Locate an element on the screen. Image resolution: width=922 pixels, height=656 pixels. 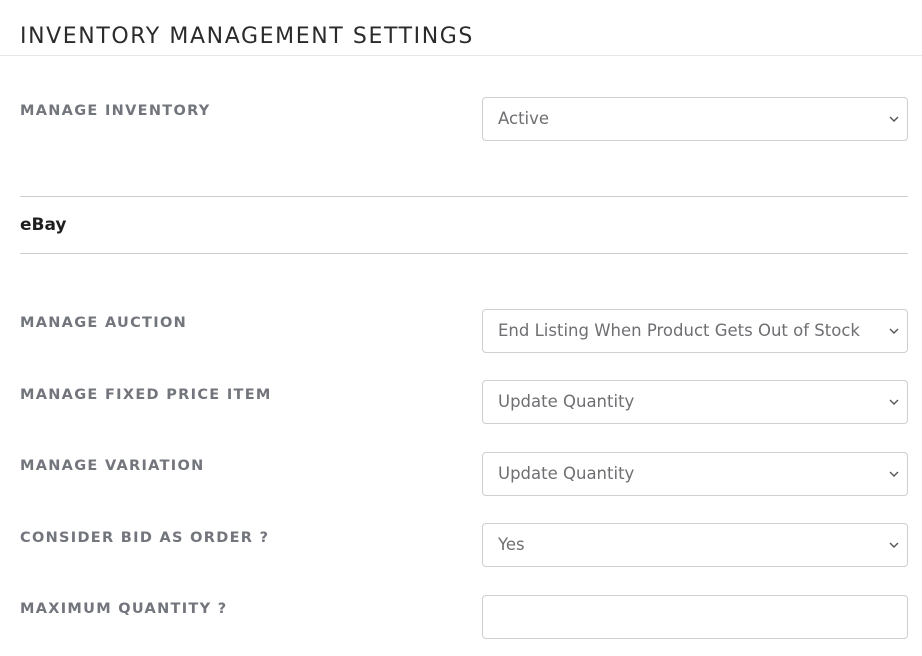
consider-bid-as-order-select: Yes is located at coordinates (695, 545).